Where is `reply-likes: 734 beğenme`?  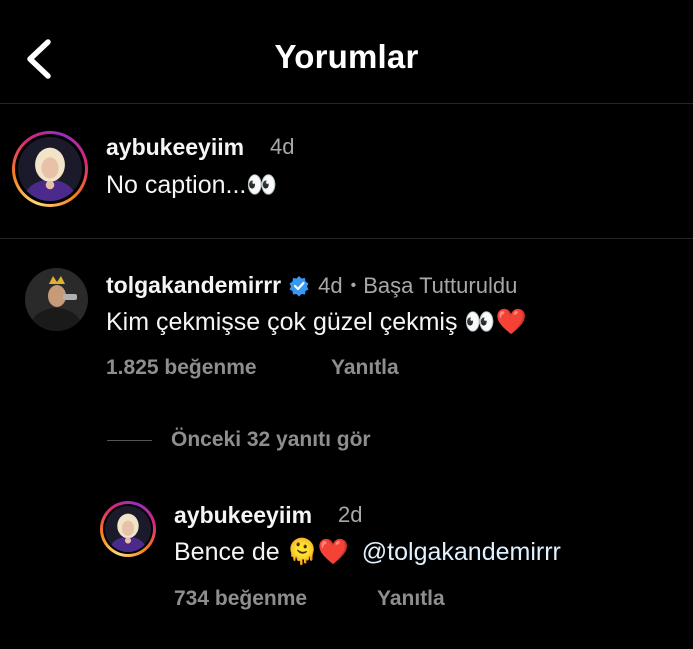 reply-likes: 734 beğenme is located at coordinates (240, 599).